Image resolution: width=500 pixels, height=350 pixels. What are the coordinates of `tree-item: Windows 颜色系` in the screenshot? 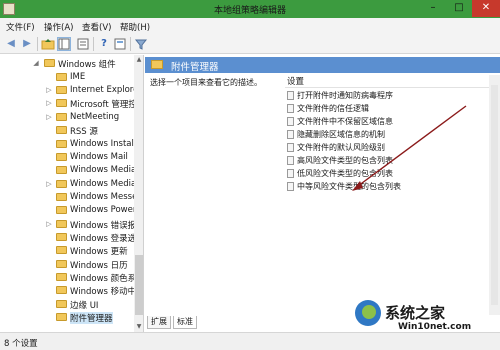 It's located at (67, 277).